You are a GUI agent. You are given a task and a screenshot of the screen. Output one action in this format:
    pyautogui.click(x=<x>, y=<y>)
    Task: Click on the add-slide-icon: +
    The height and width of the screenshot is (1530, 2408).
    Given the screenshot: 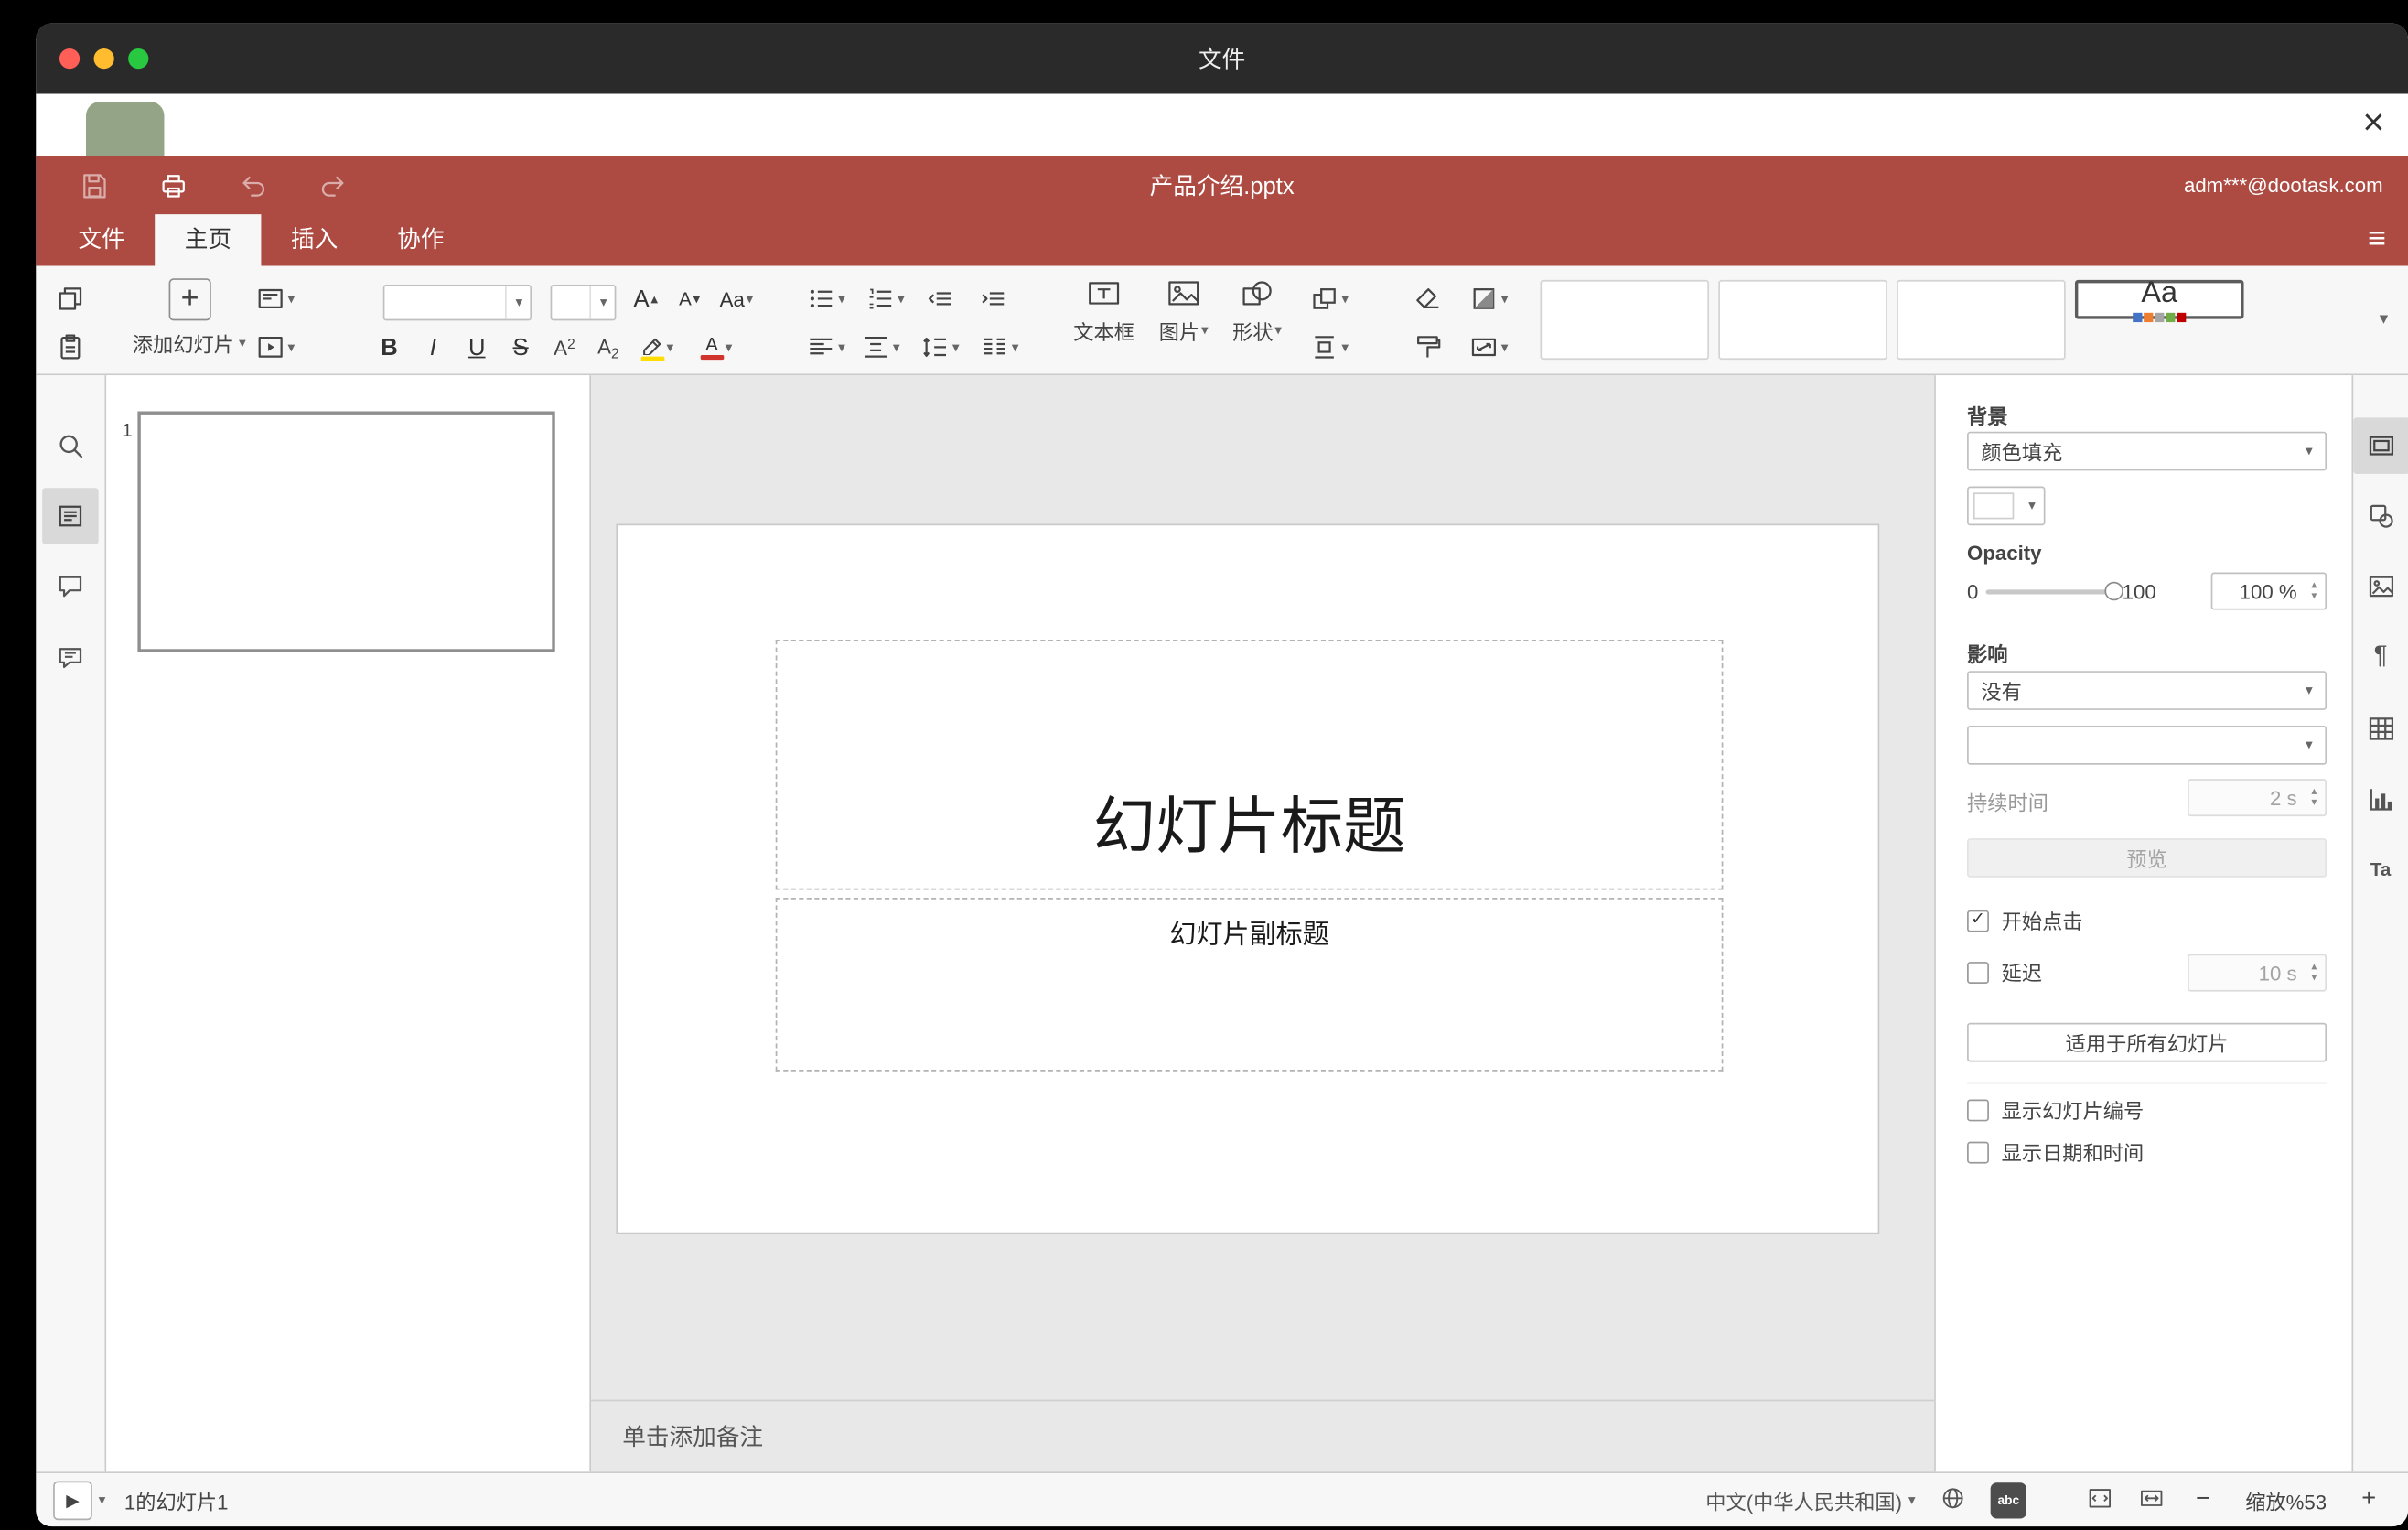 What is the action you would take?
    pyautogui.click(x=189, y=299)
    